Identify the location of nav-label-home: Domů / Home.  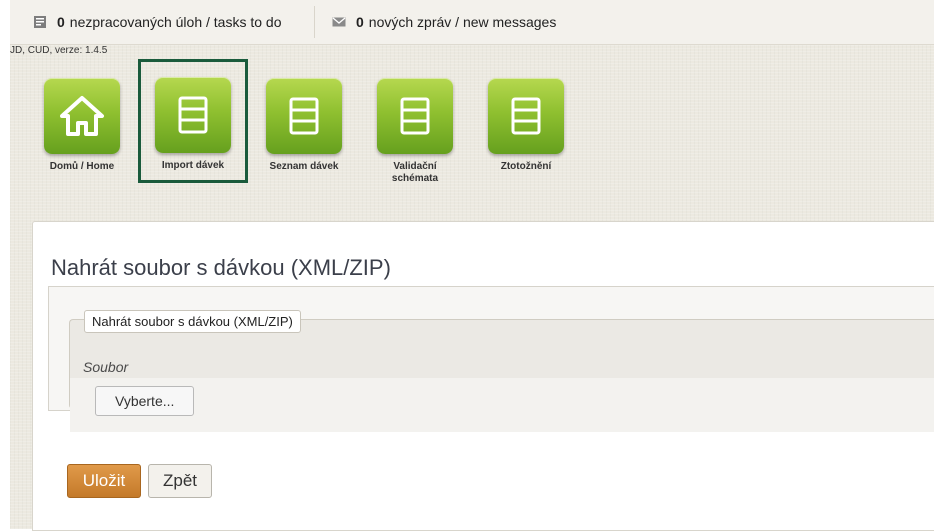
(82, 166).